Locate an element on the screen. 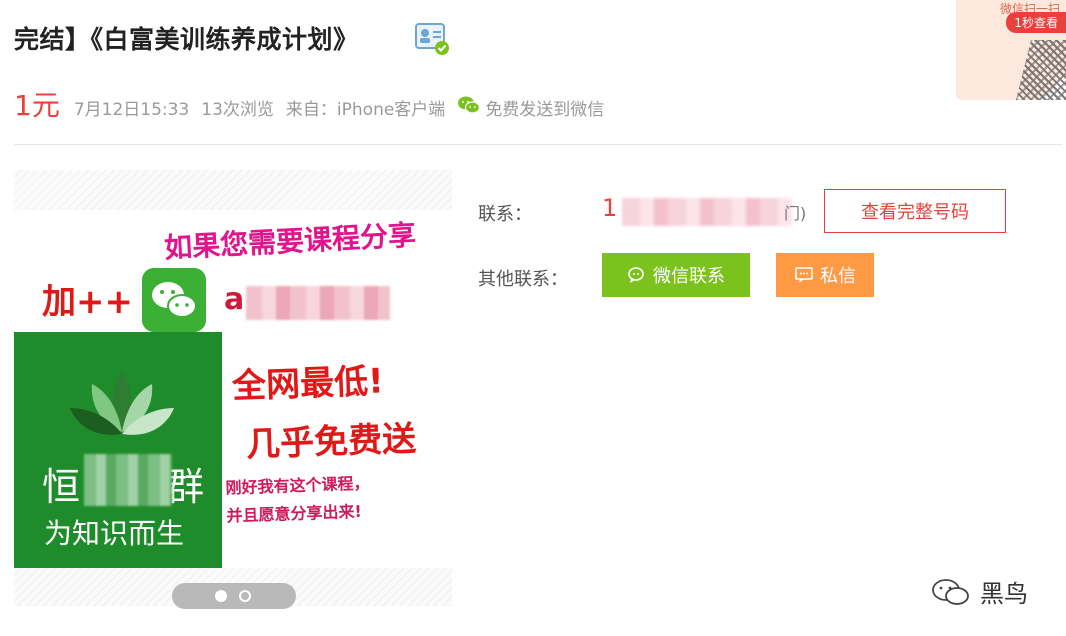 The height and width of the screenshot is (636, 1066). brand-name-start: 恒 is located at coordinates (61, 487).